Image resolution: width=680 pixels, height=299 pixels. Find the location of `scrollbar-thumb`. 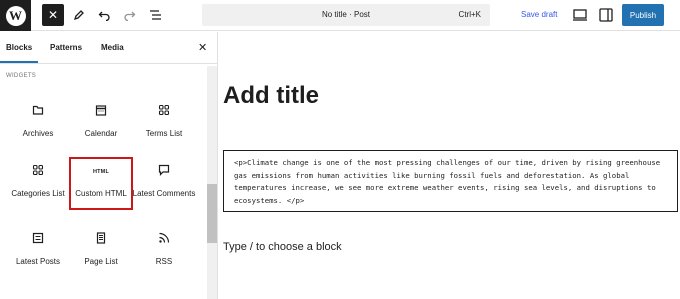

scrollbar-thumb is located at coordinates (212, 213).